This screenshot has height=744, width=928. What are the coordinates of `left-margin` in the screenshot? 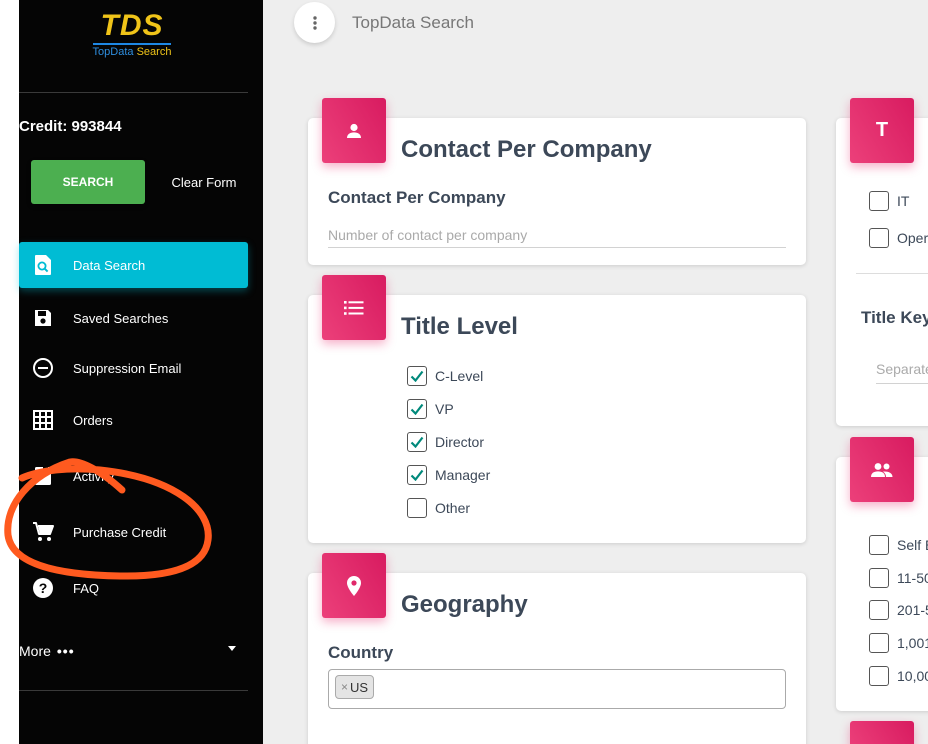 It's located at (9, 372).